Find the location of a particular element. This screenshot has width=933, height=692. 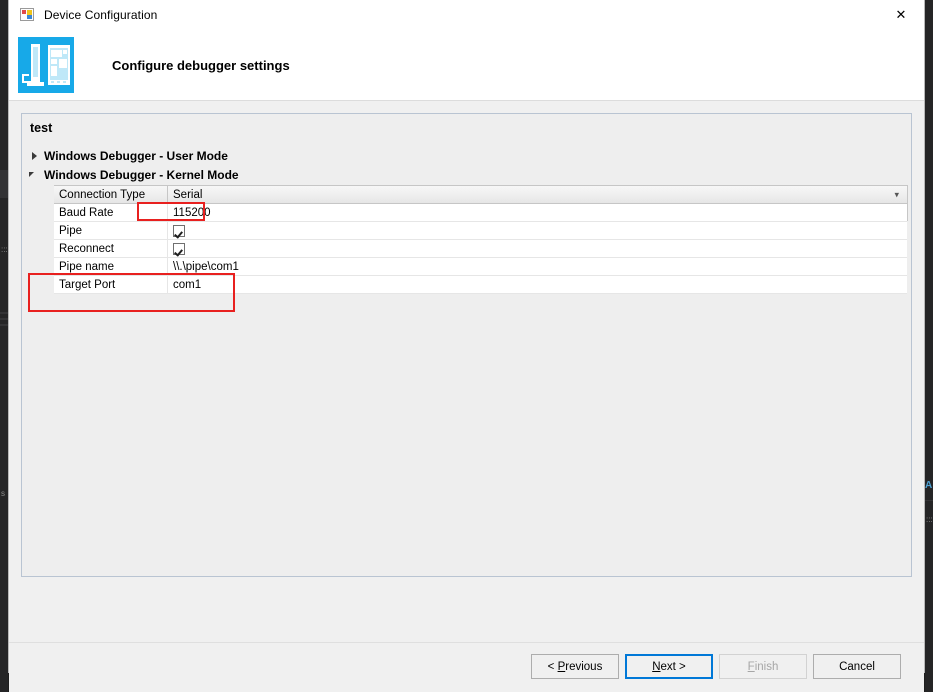

cancel-button: Cancel is located at coordinates (857, 666).